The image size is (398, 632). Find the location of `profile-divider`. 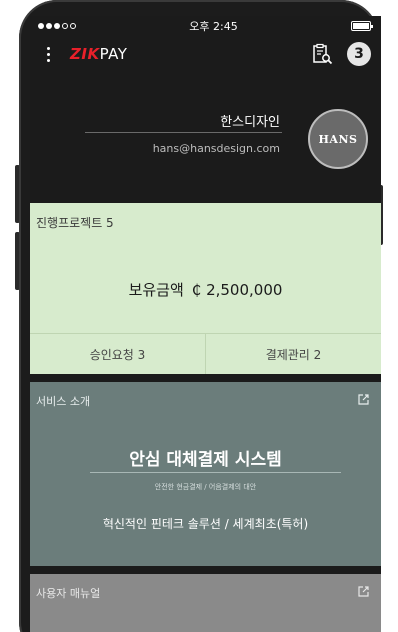

profile-divider is located at coordinates (183, 132).